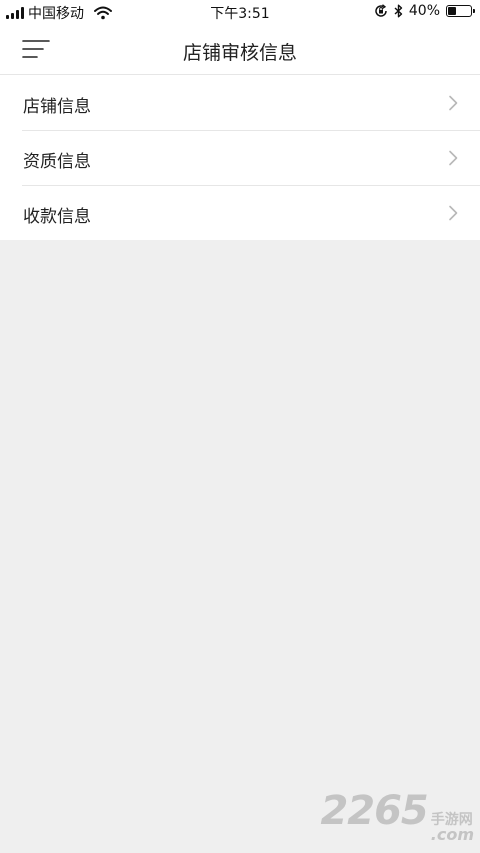  I want to click on battery-percent: 40%, so click(424, 11).